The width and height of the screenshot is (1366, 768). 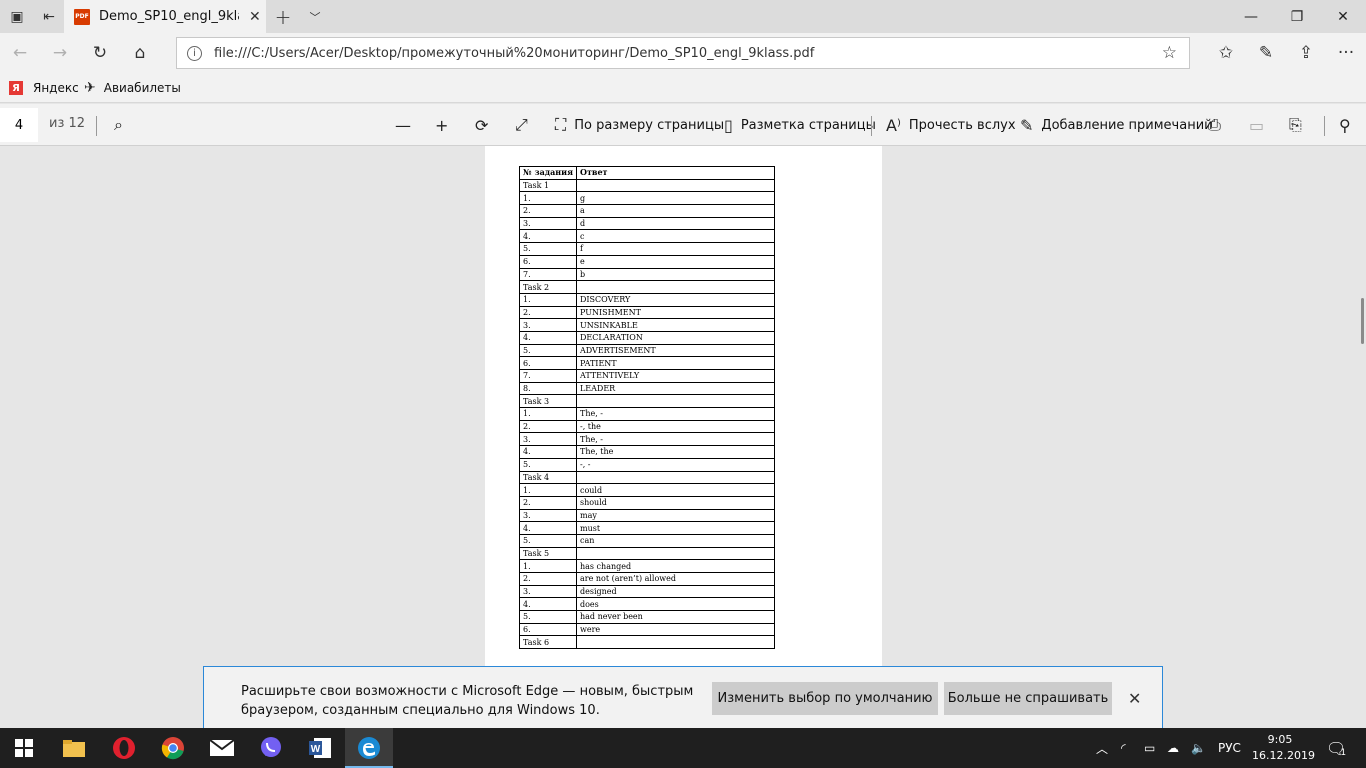 What do you see at coordinates (1251, 16) in the screenshot?
I see `minimize-icon: —` at bounding box center [1251, 16].